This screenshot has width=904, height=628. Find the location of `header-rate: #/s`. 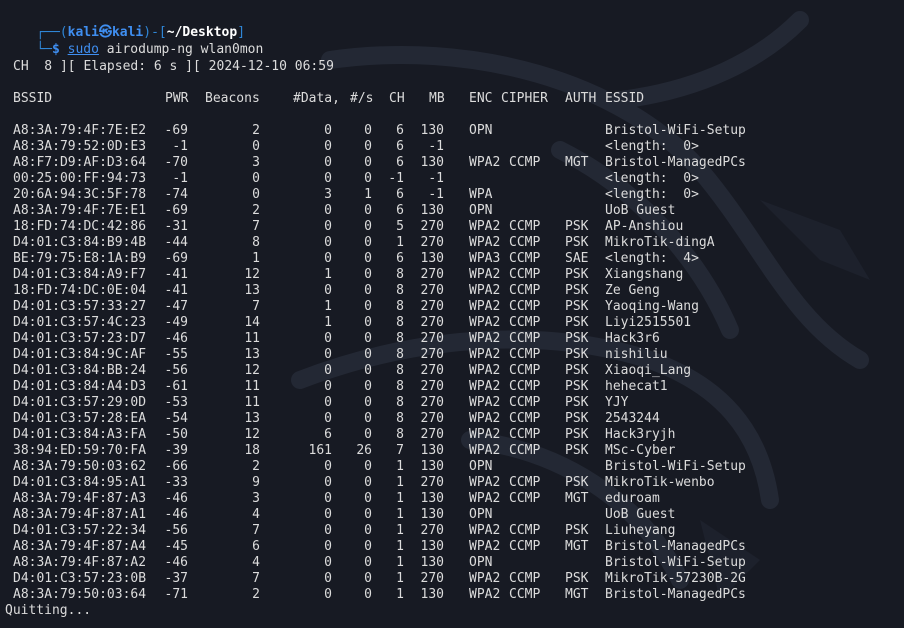

header-rate: #/s is located at coordinates (362, 98).